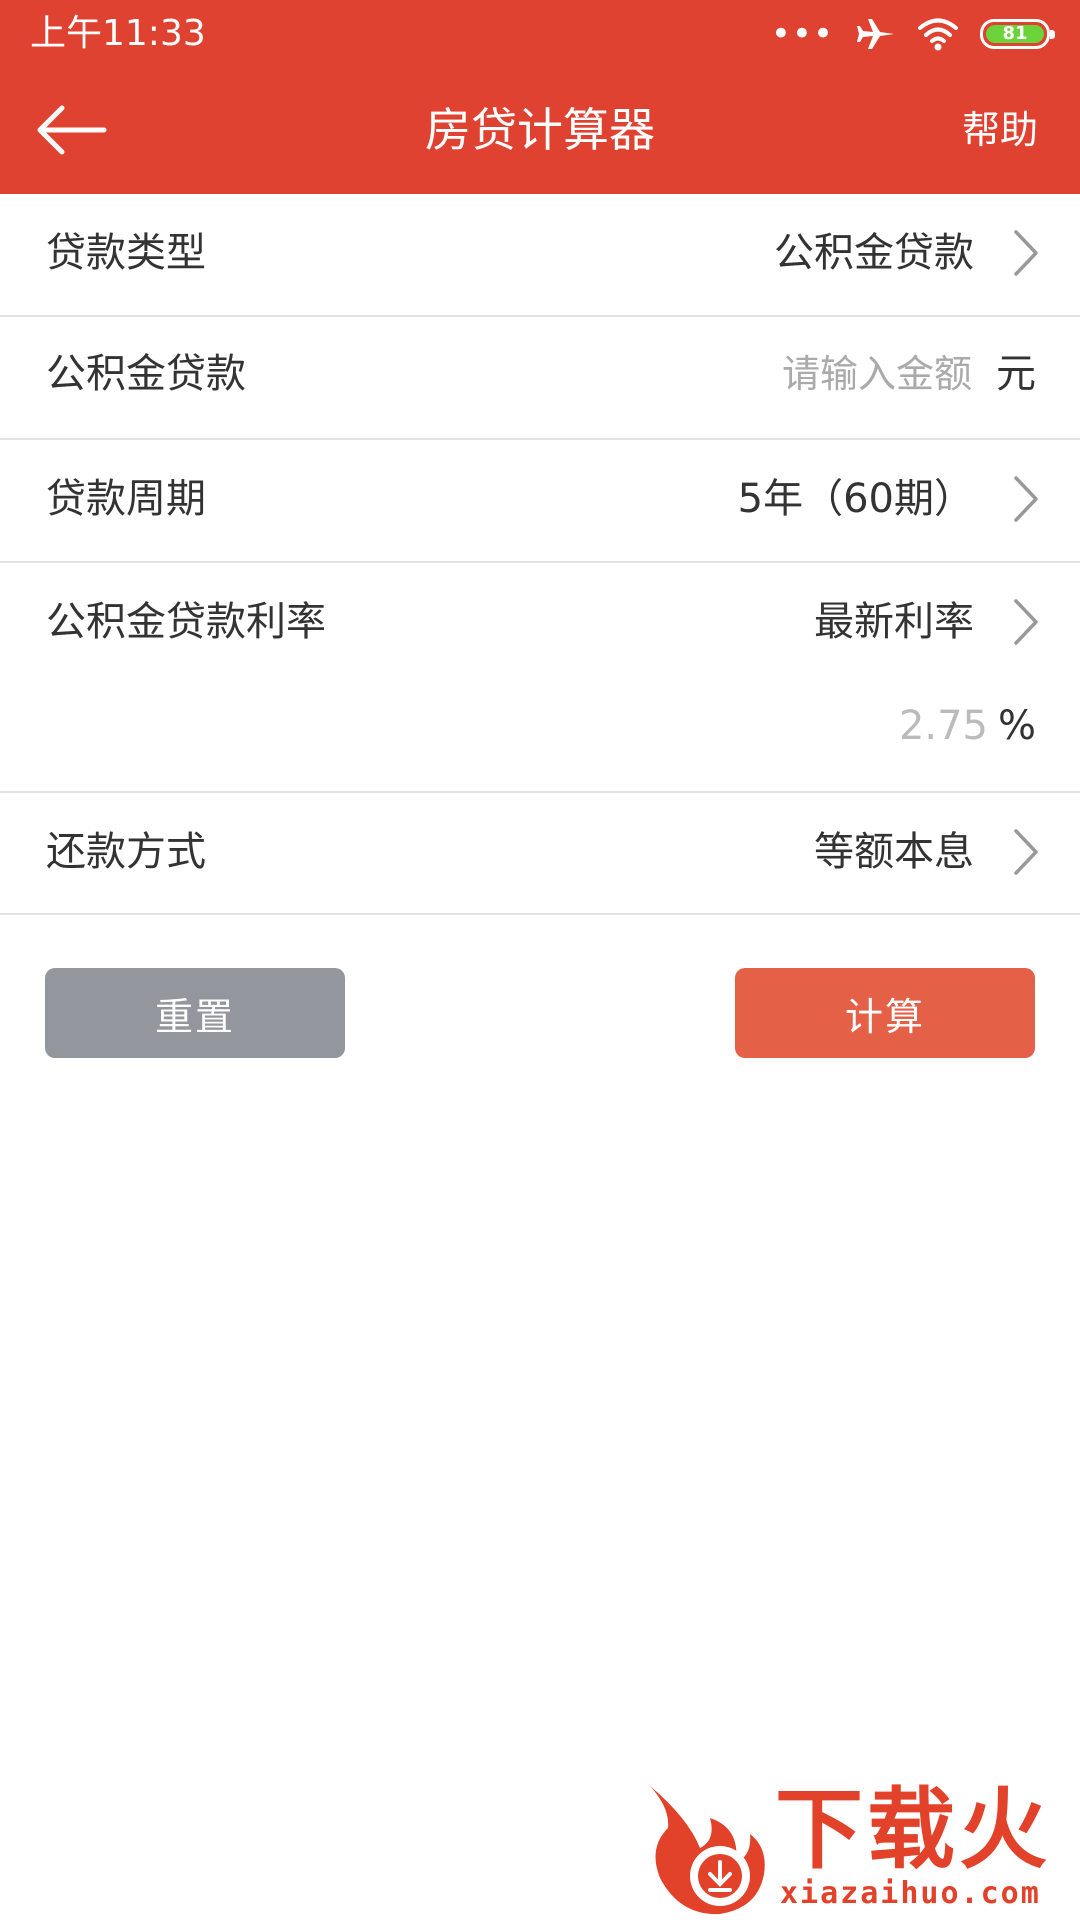 The image size is (1080, 1920). Describe the element at coordinates (938, 34) in the screenshot. I see `wifi-icon` at that location.